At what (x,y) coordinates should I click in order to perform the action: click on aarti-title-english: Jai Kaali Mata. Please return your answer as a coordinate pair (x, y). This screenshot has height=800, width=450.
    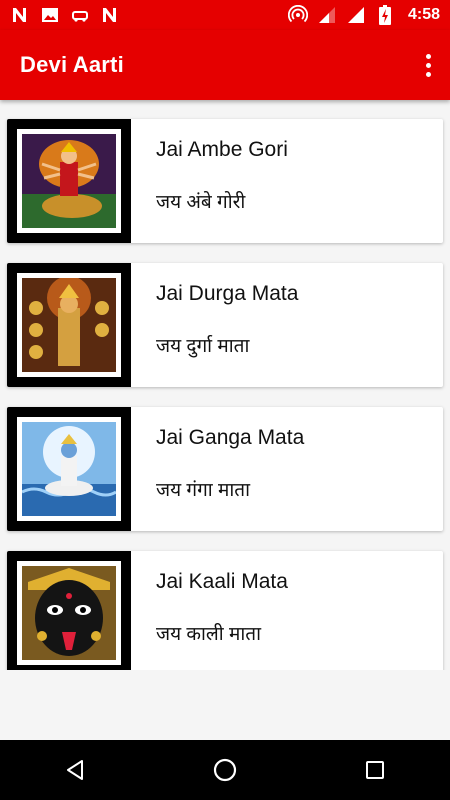
    Looking at the image, I should click on (222, 581).